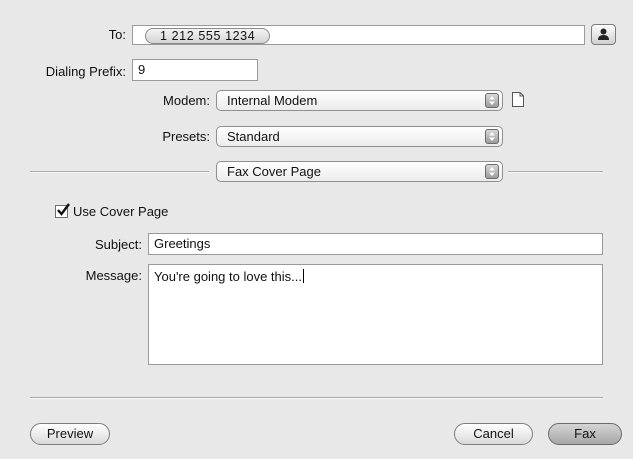 This screenshot has height=459, width=633. What do you see at coordinates (195, 70) in the screenshot?
I see `dialing-prefix-field: 9` at bounding box center [195, 70].